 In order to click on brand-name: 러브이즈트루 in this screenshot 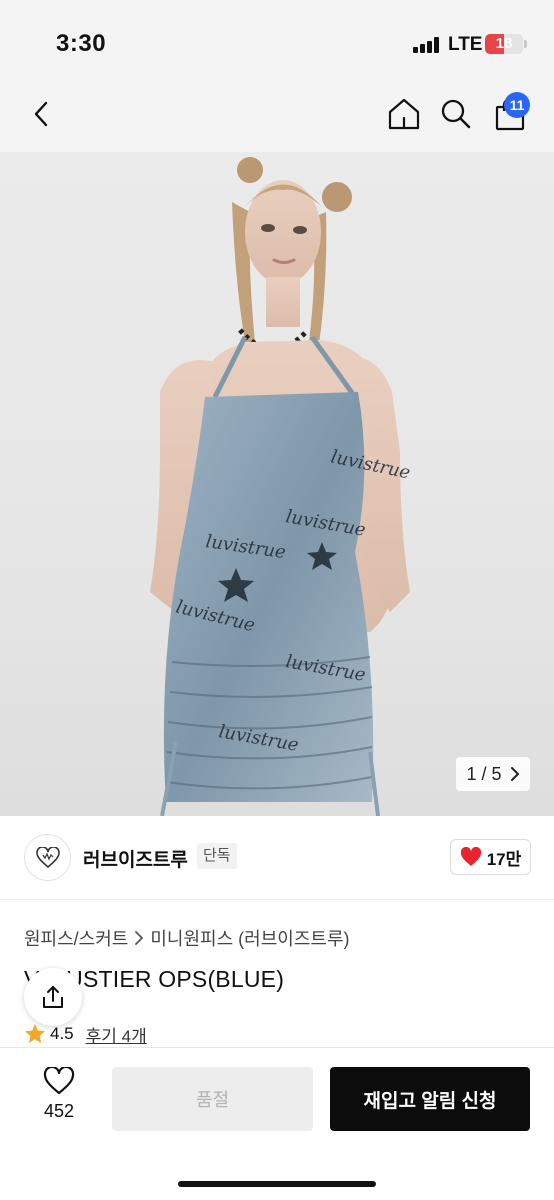, I will do `click(135, 858)`.